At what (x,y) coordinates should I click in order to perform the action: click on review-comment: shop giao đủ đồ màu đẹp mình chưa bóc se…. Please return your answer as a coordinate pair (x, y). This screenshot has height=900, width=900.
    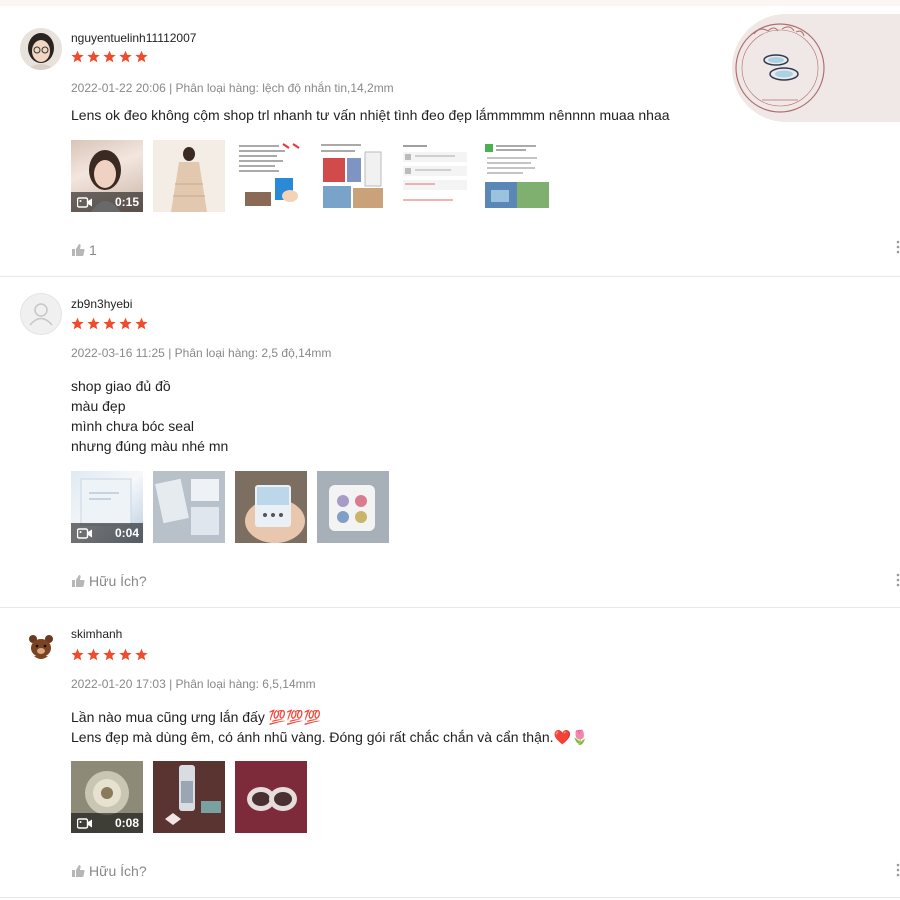
    Looking at the image, I should click on (150, 416).